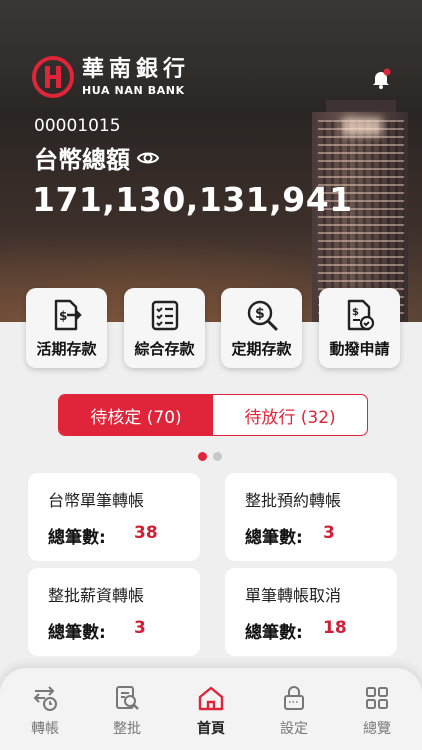 This screenshot has height=750, width=422. I want to click on shortcut-drawdown-application: $ 動撥申請, so click(359, 328).